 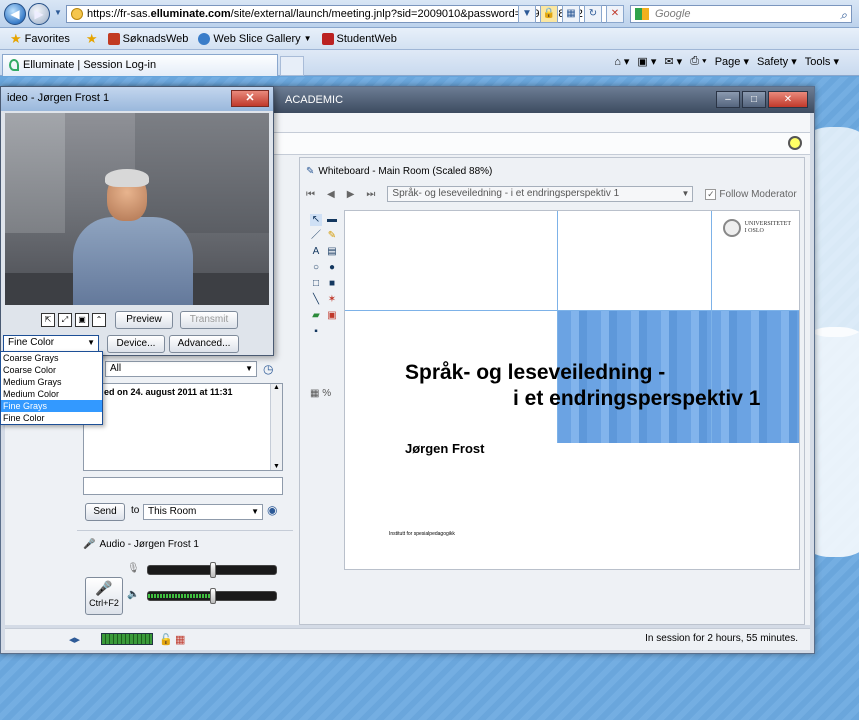 I want to click on history-dropdown-icon: ▼, so click(x=58, y=12).